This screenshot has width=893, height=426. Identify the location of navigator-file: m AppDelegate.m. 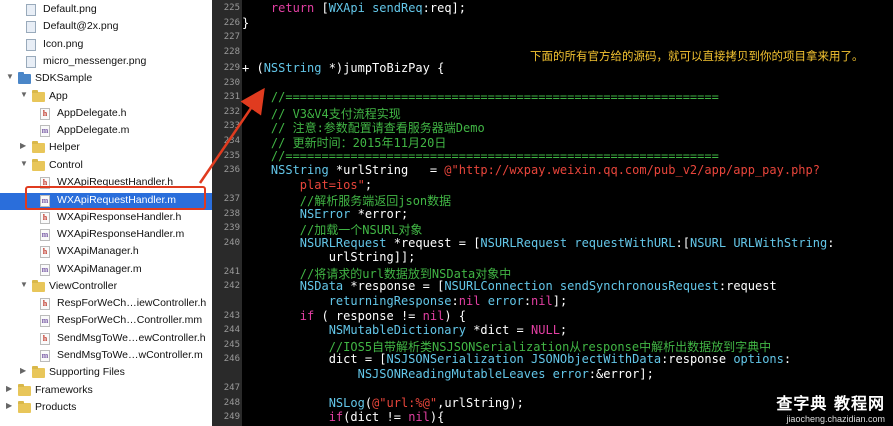
(106, 131).